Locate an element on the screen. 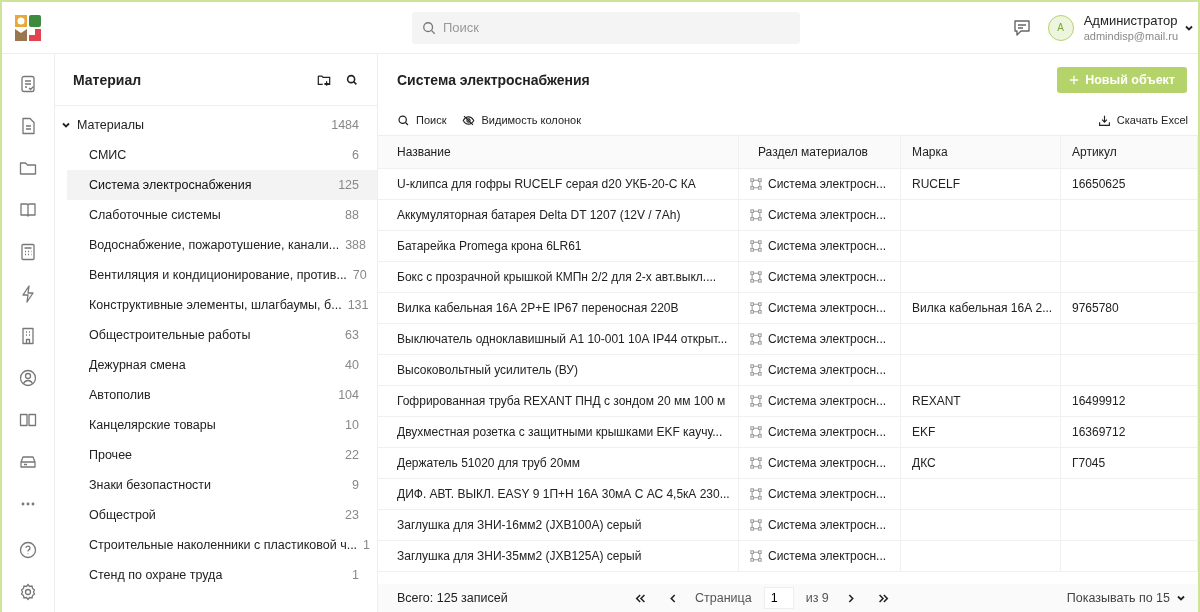  tree-item: Канцелярские товары 10 is located at coordinates (222, 425).